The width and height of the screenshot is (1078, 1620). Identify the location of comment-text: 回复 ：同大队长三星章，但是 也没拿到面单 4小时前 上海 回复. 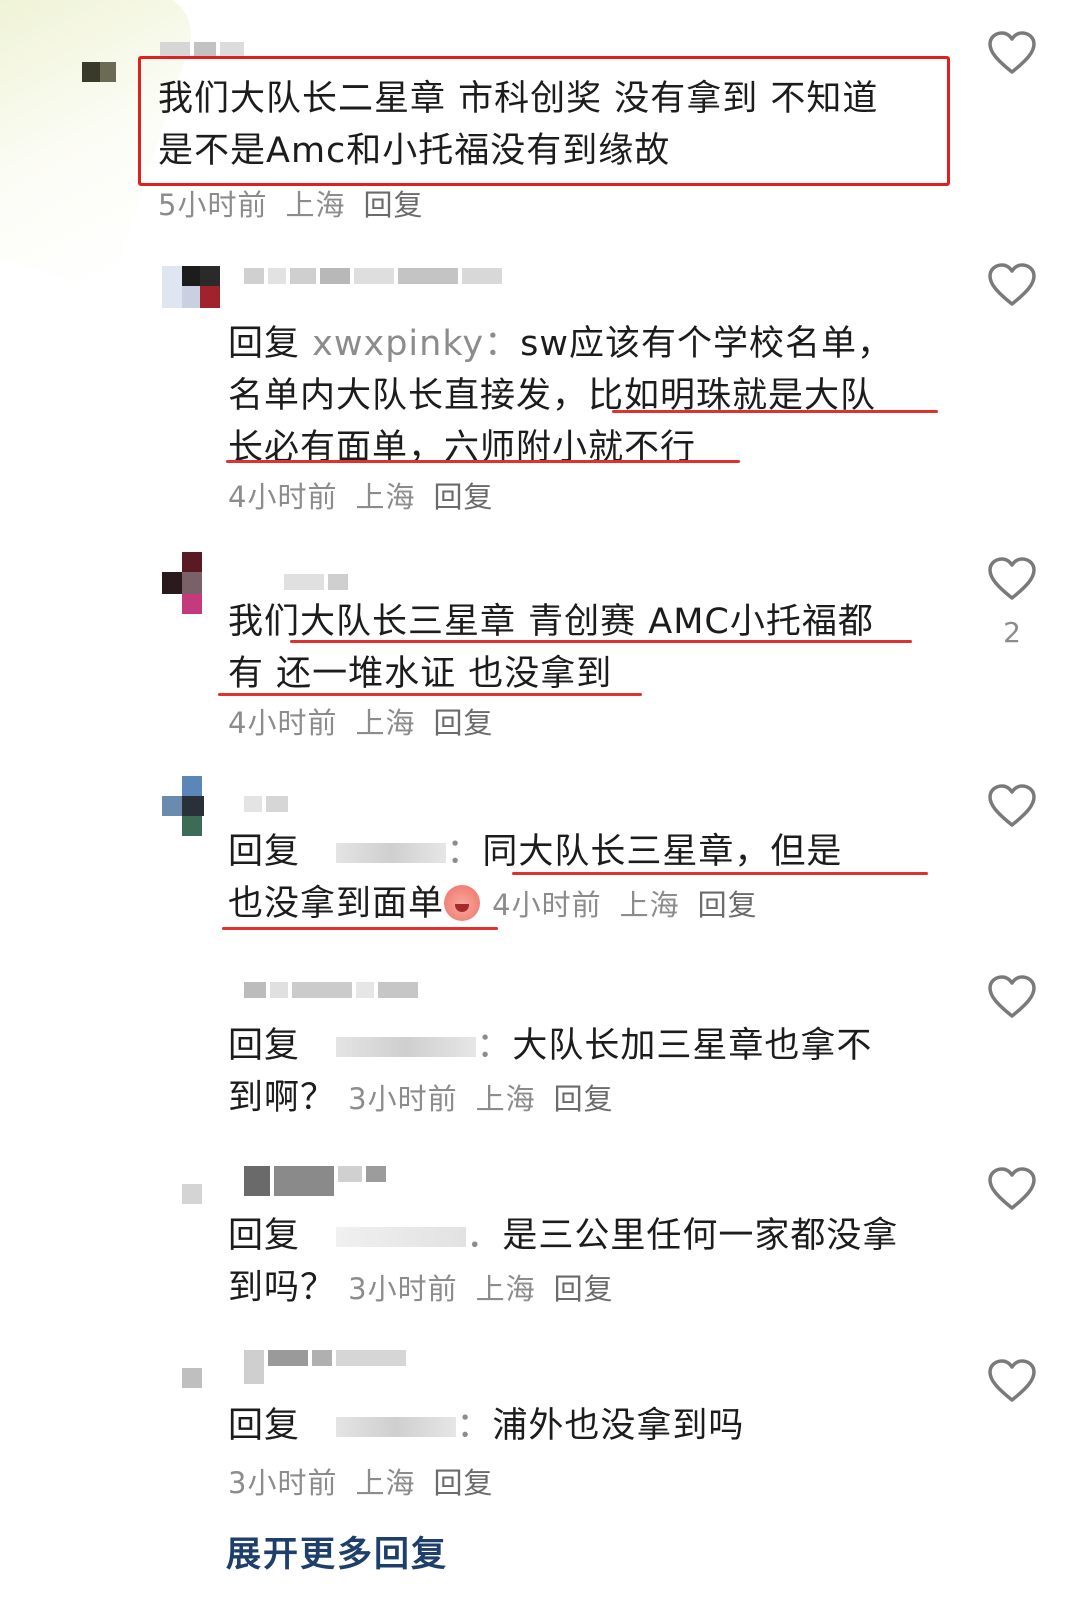
(535, 878).